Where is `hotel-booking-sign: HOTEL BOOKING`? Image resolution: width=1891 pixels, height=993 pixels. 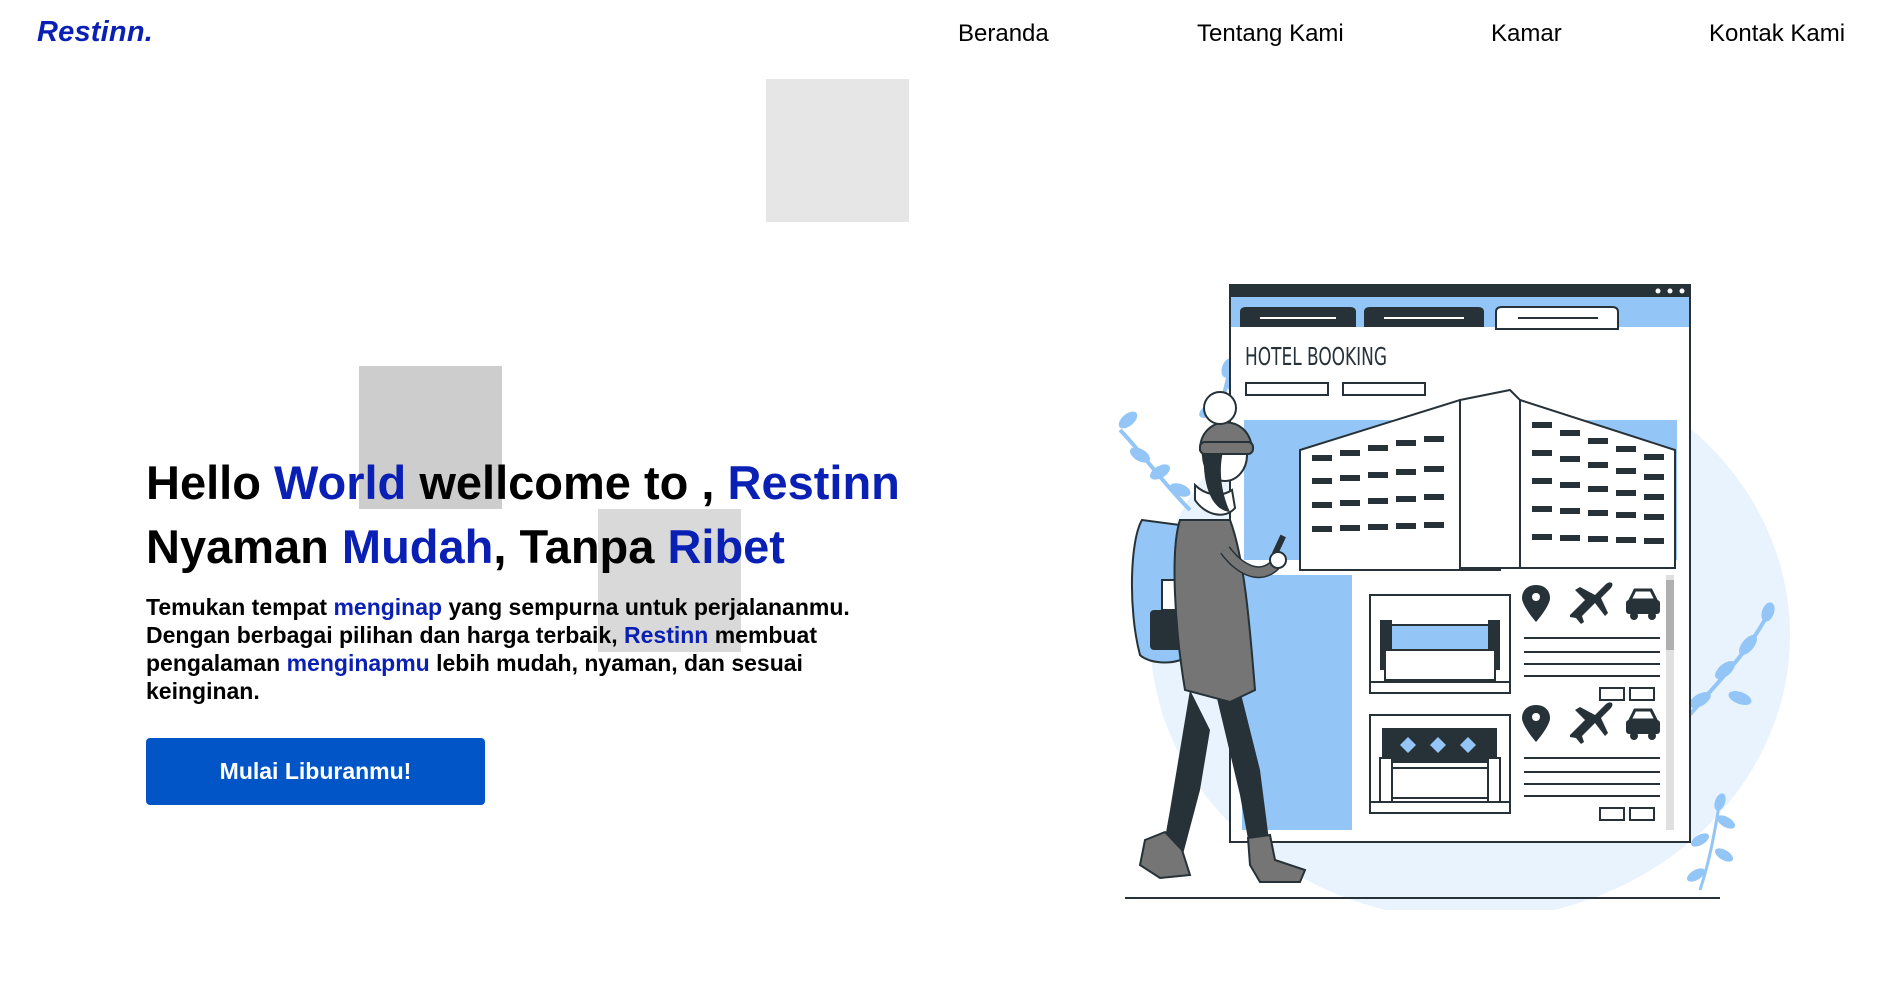
hotel-booking-sign: HOTEL BOOKING is located at coordinates (1316, 356).